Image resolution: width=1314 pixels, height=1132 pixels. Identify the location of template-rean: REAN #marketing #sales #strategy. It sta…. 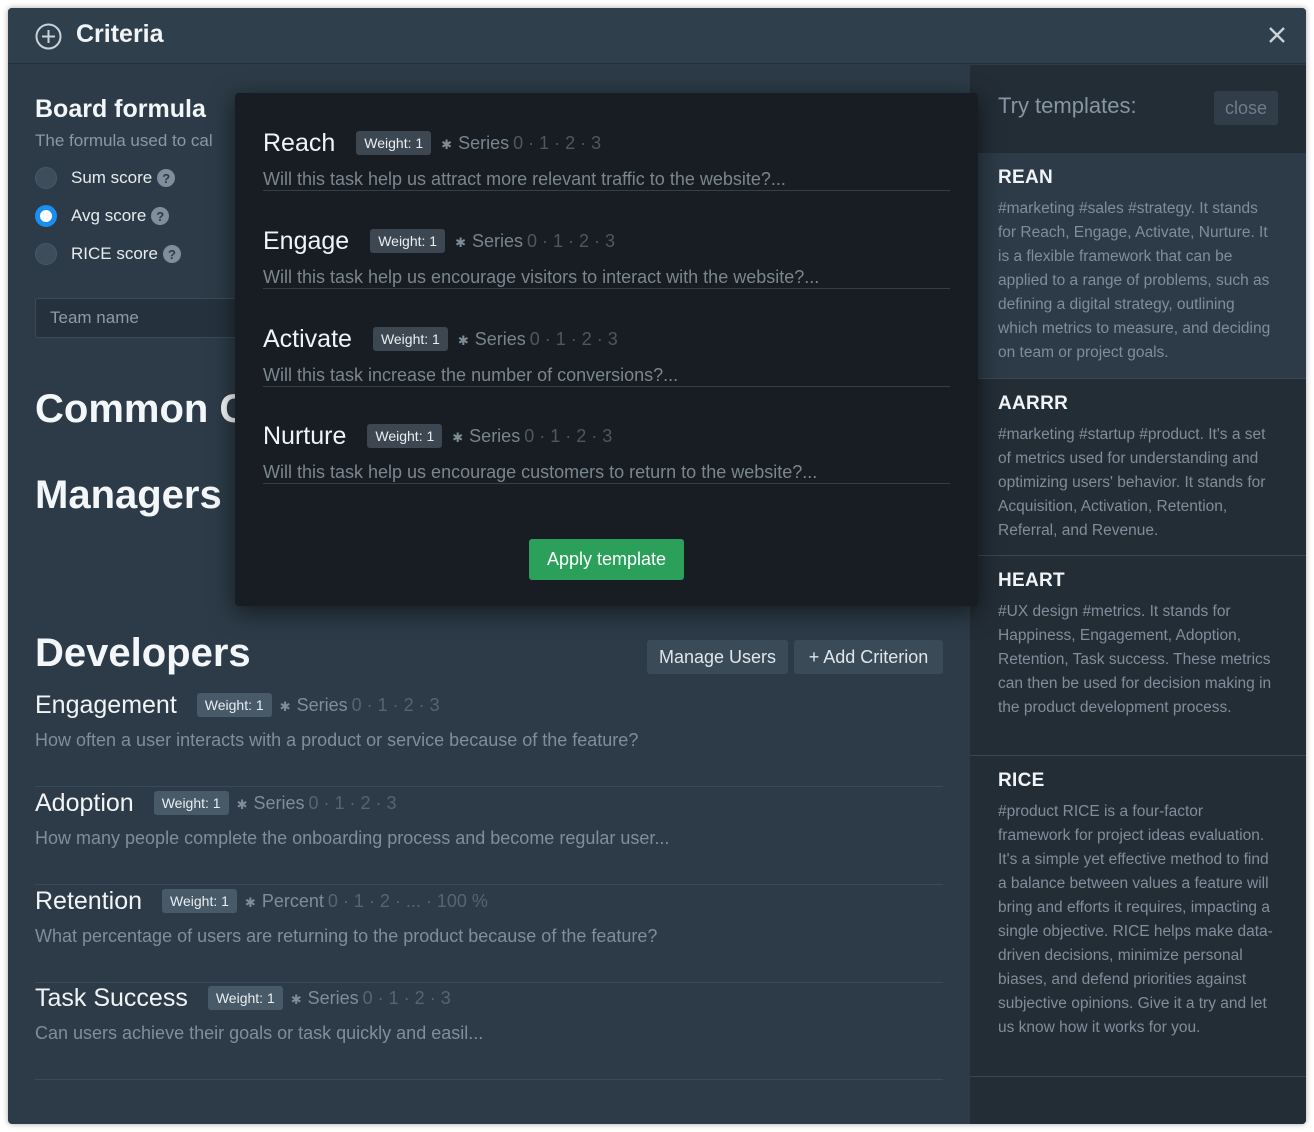
(1138, 266).